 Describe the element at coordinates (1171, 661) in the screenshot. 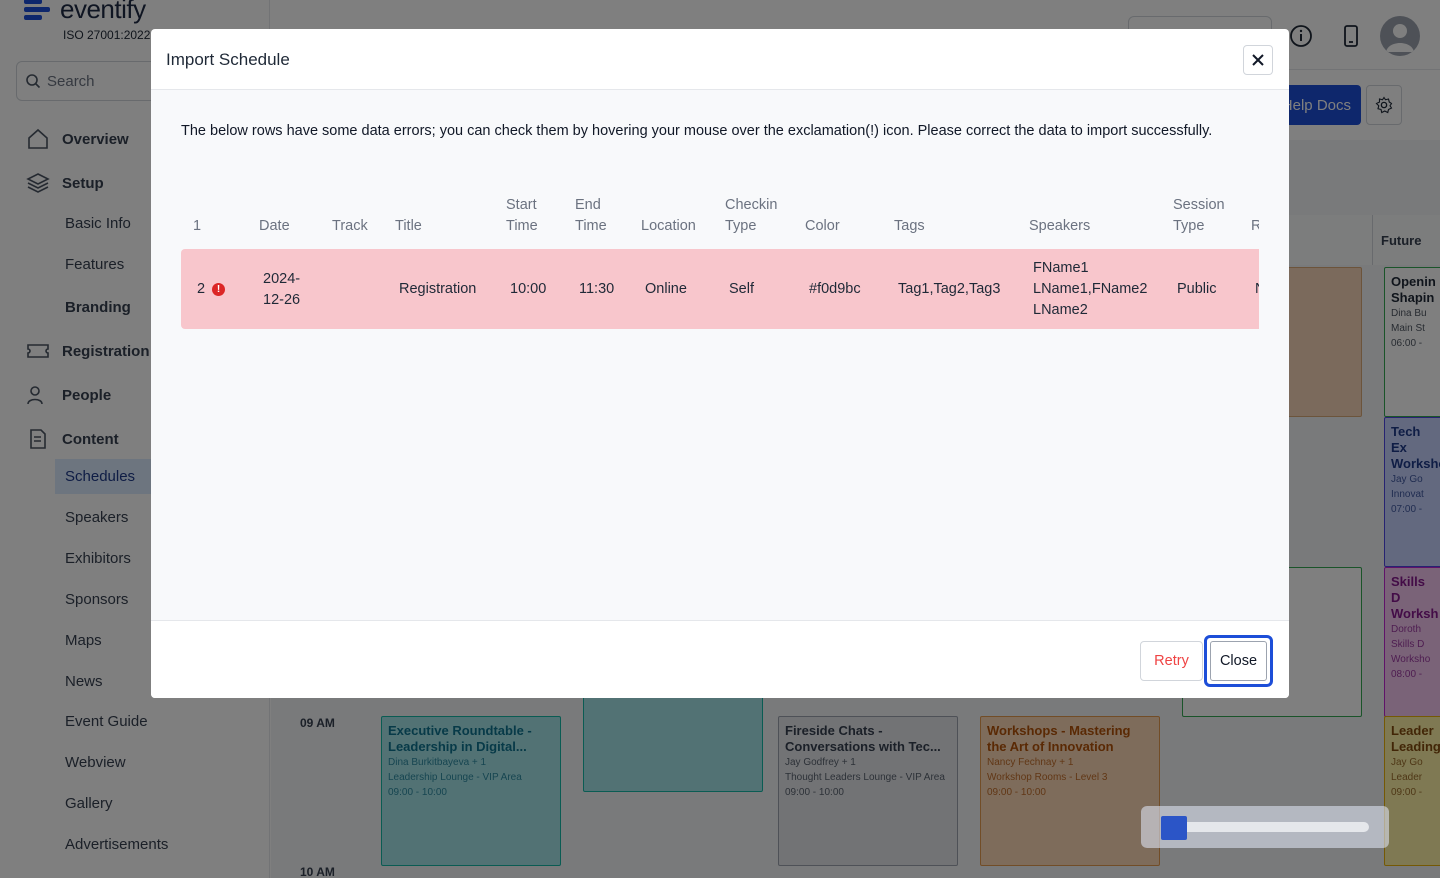

I see `retry-button: Retry` at that location.